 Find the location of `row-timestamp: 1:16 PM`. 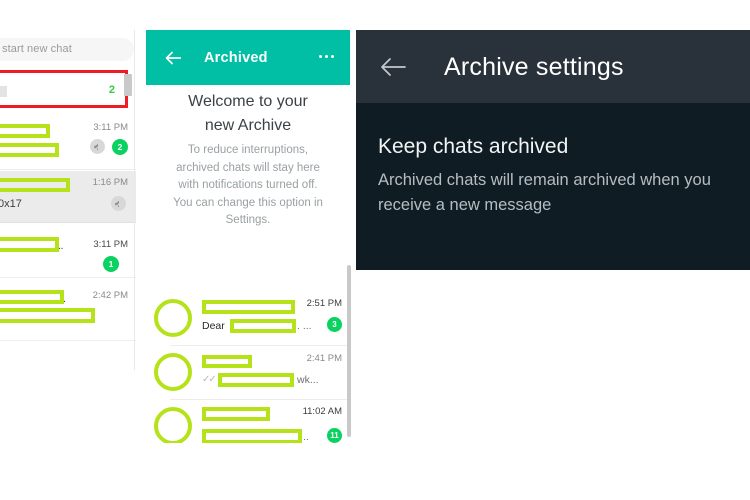

row-timestamp: 1:16 PM is located at coordinates (110, 182).